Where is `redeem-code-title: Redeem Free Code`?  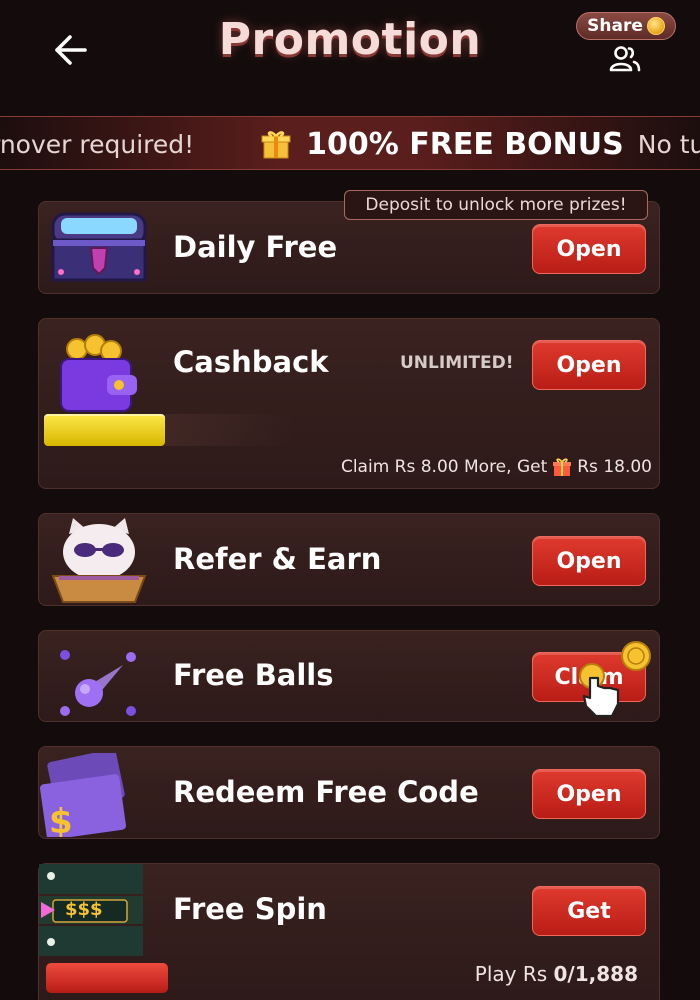
redeem-code-title: Redeem Free Code is located at coordinates (326, 792).